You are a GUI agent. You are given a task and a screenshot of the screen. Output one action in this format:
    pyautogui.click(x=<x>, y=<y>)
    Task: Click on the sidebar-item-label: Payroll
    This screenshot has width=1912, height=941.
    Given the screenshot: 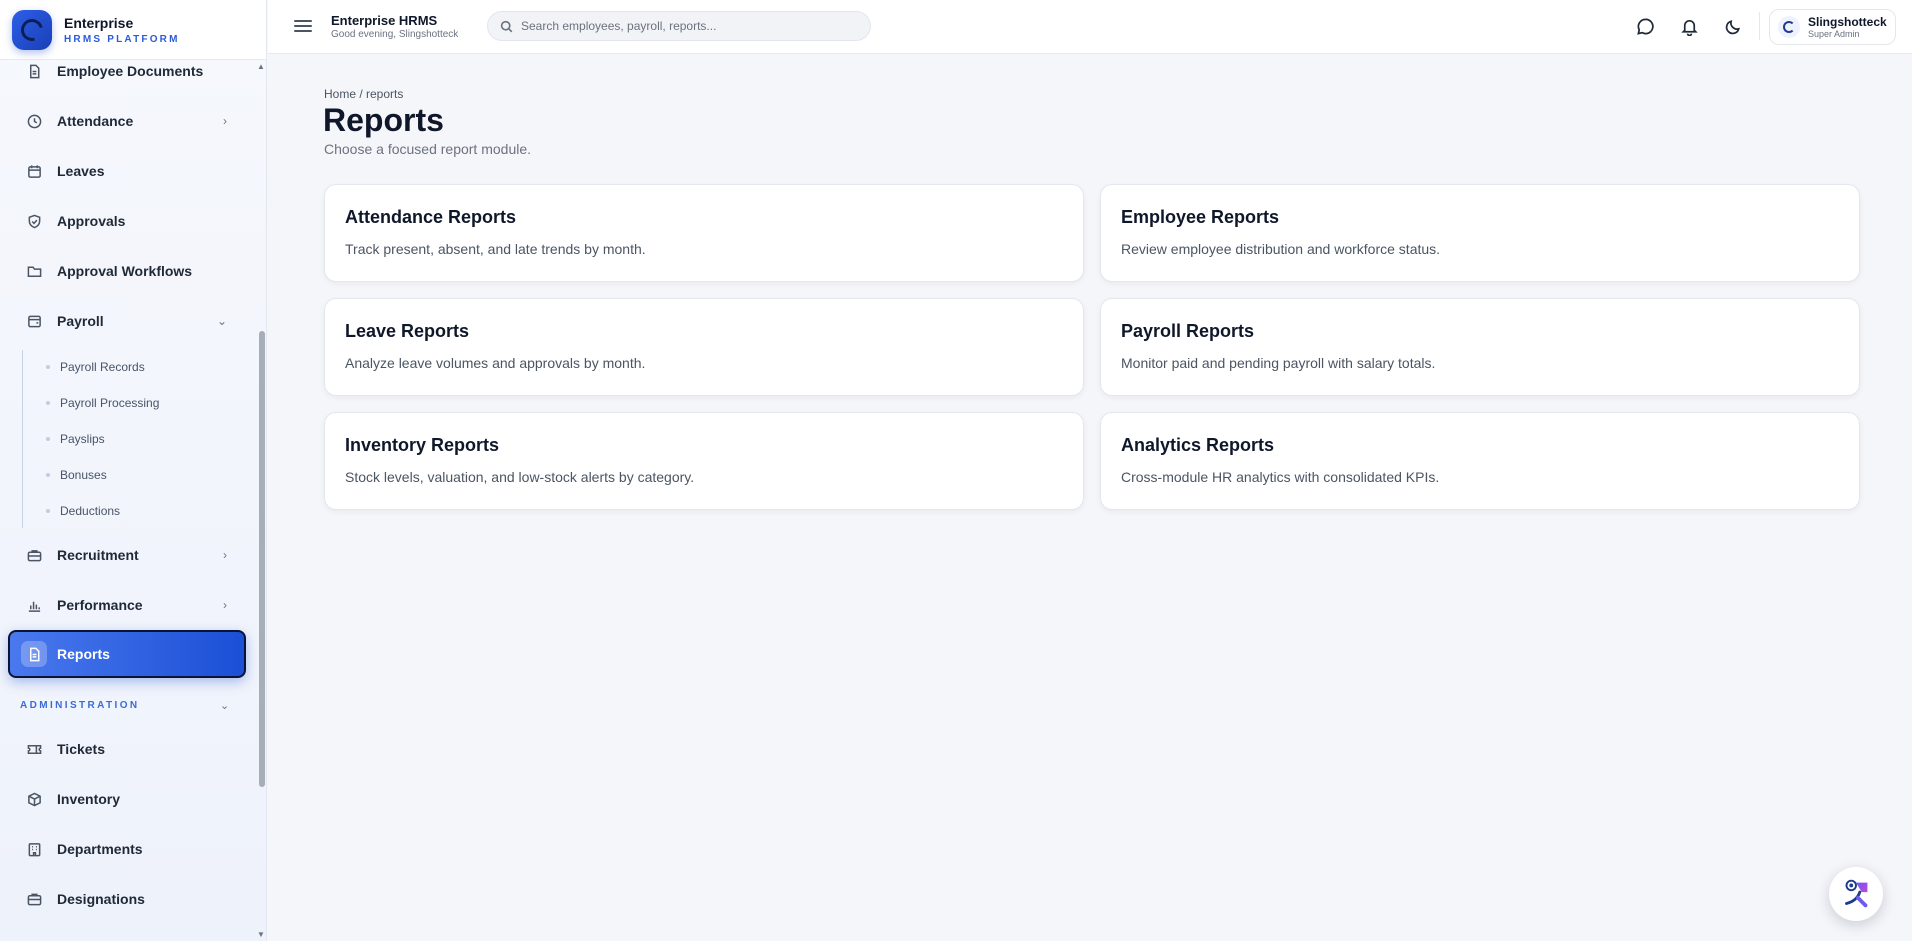 What is the action you would take?
    pyautogui.click(x=80, y=321)
    